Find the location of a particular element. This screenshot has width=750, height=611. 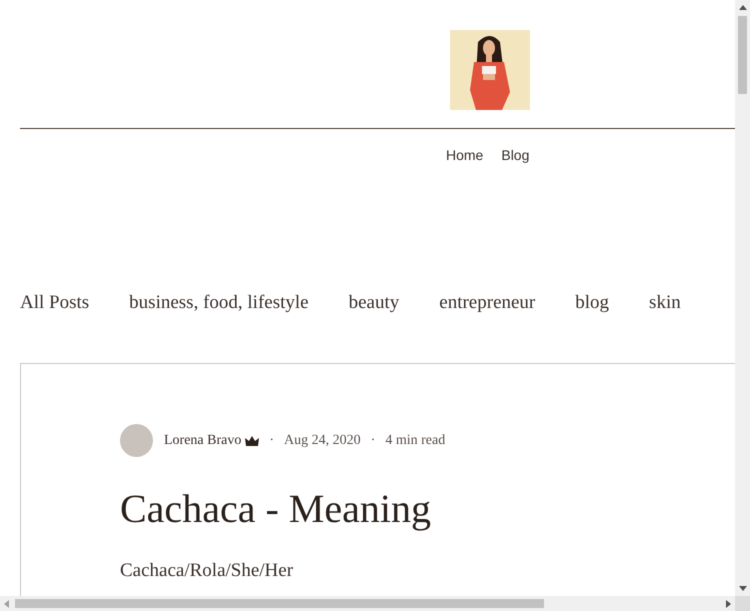

vertical-scrollbar is located at coordinates (742, 298).